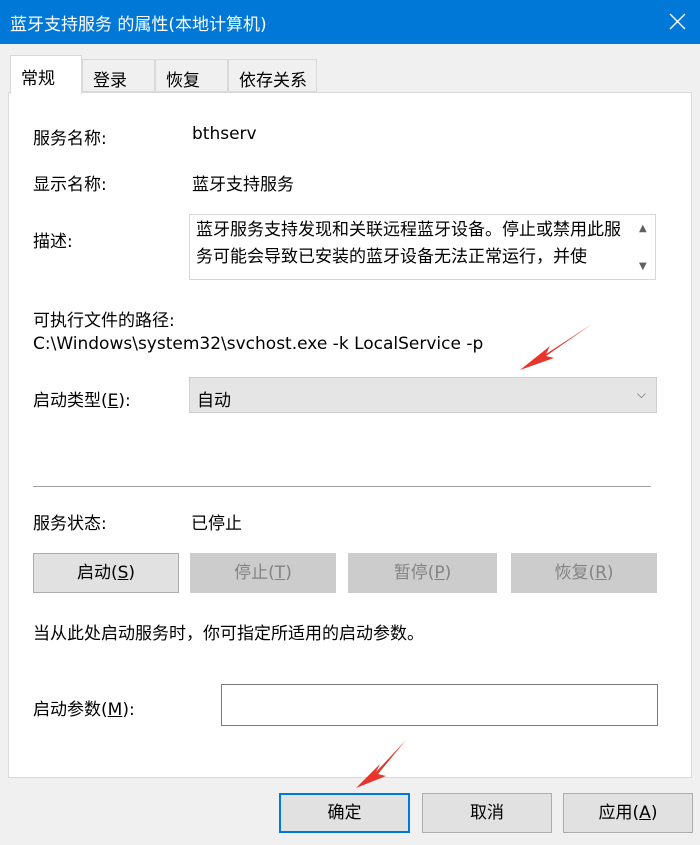 Image resolution: width=700 pixels, height=845 pixels. I want to click on scroll-down-icon: ▼, so click(643, 266).